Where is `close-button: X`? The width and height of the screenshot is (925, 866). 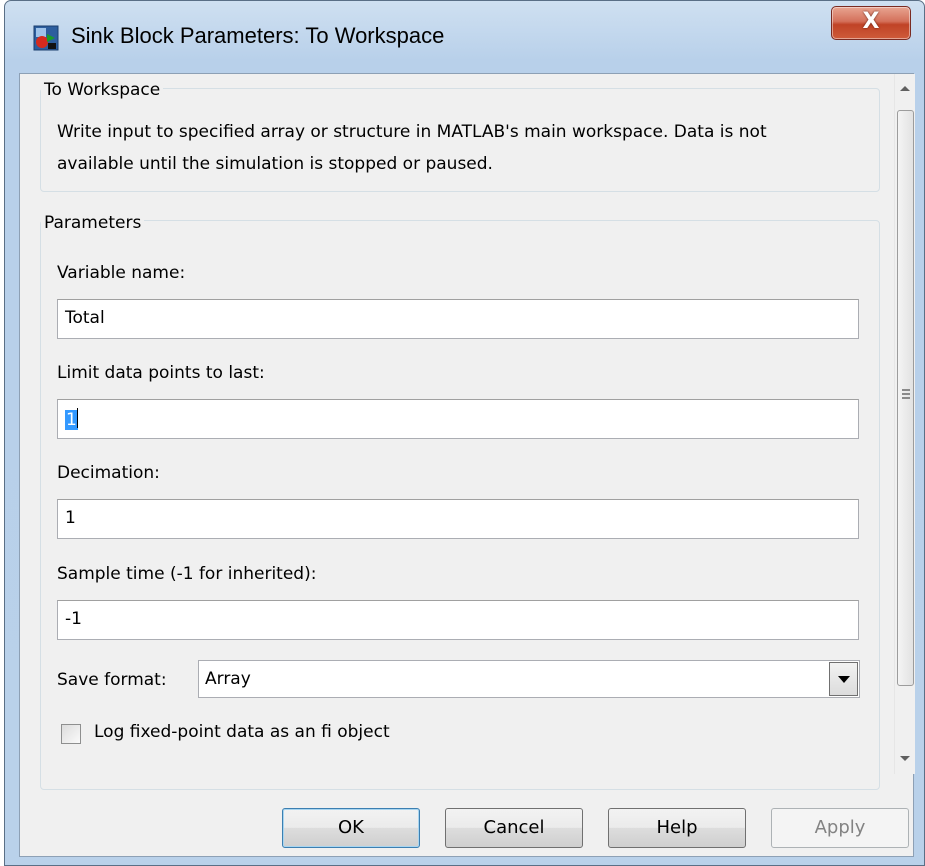 close-button: X is located at coordinates (871, 23).